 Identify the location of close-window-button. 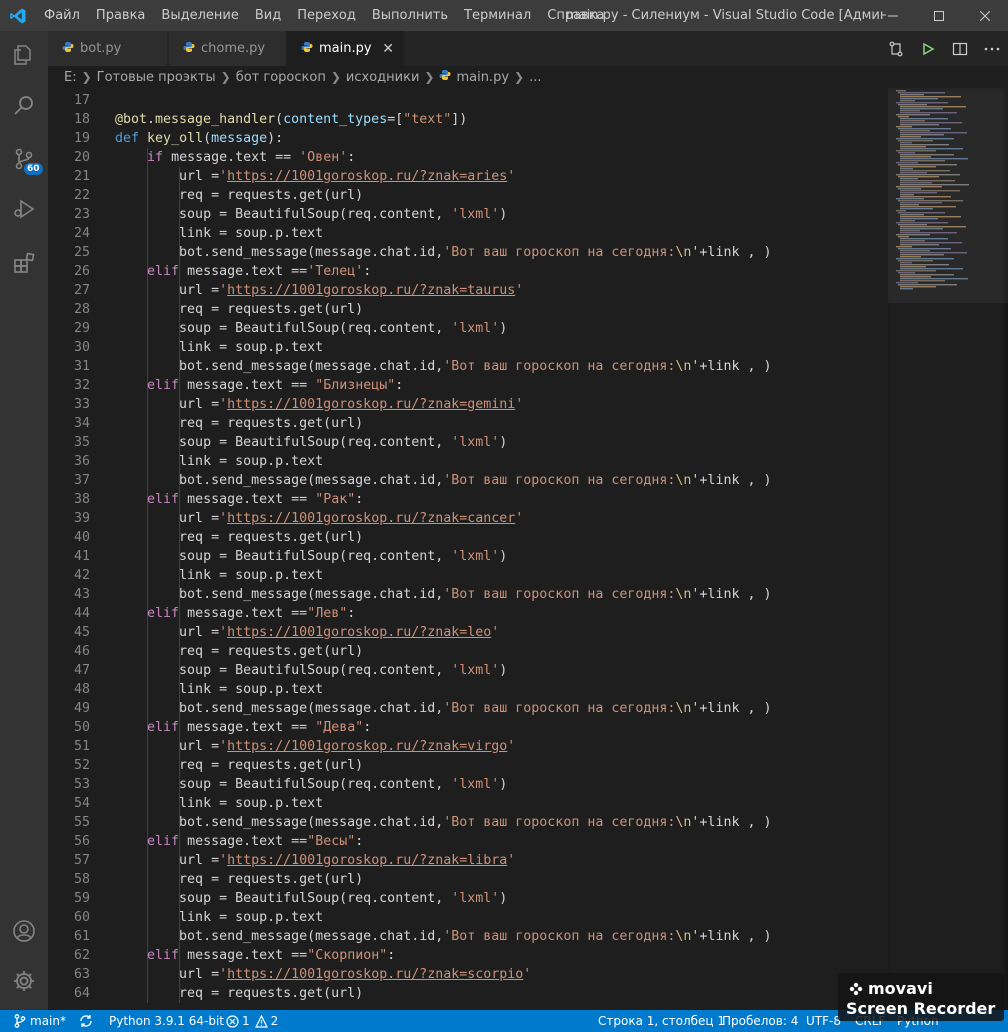
(985, 15).